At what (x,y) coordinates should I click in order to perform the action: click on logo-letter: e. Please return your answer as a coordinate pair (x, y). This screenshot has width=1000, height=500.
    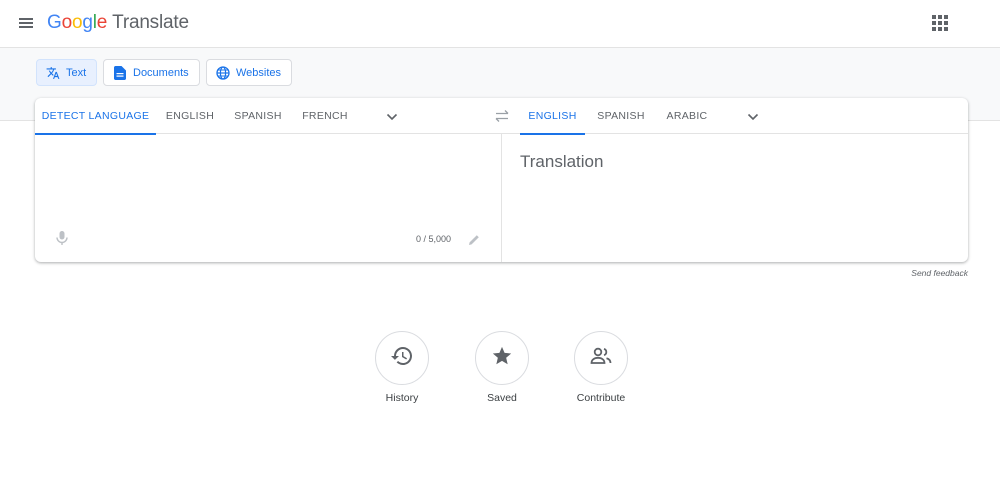
    Looking at the image, I should click on (102, 22).